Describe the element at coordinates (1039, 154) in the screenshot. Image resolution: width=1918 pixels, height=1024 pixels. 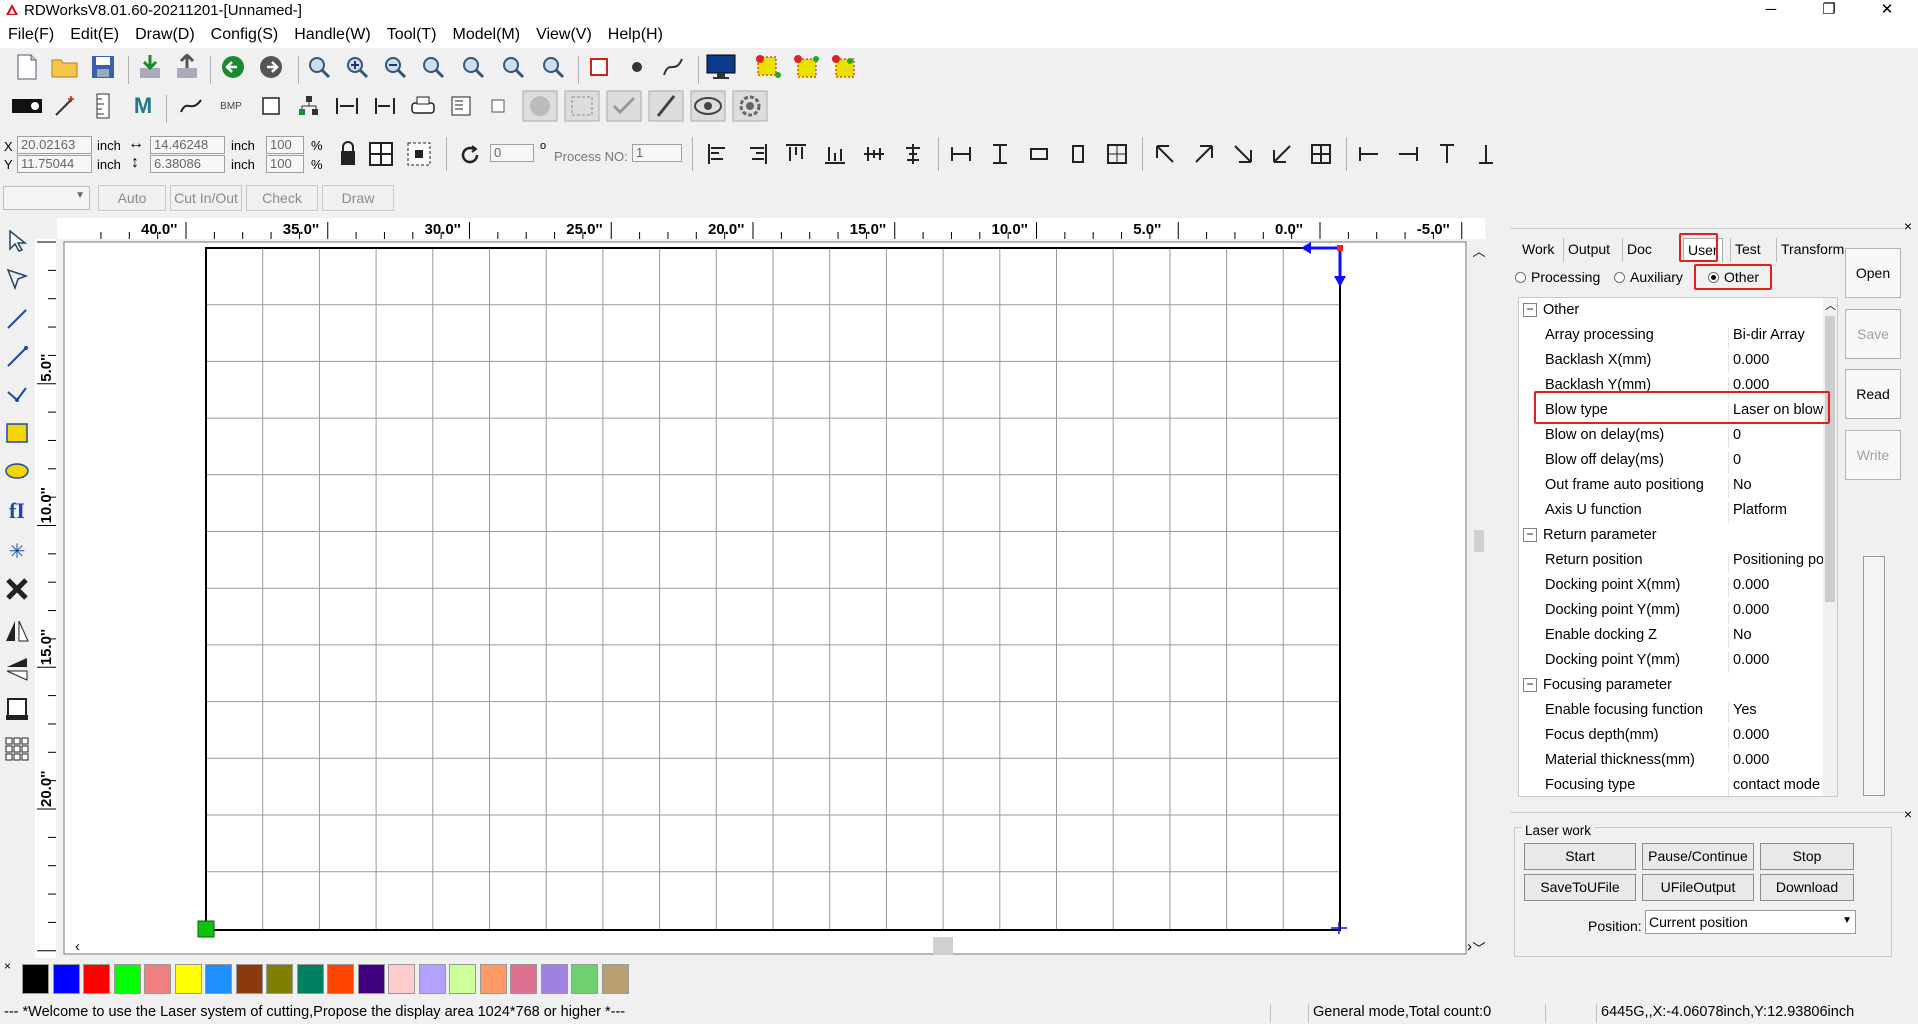
I see `same-size-icon` at that location.